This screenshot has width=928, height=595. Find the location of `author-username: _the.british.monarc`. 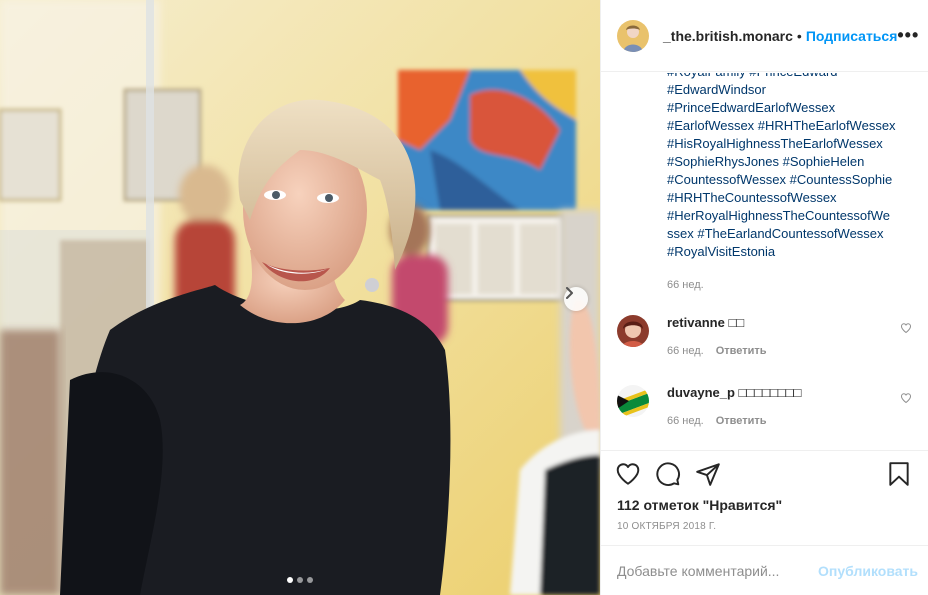

author-username: _the.british.monarc is located at coordinates (728, 36).